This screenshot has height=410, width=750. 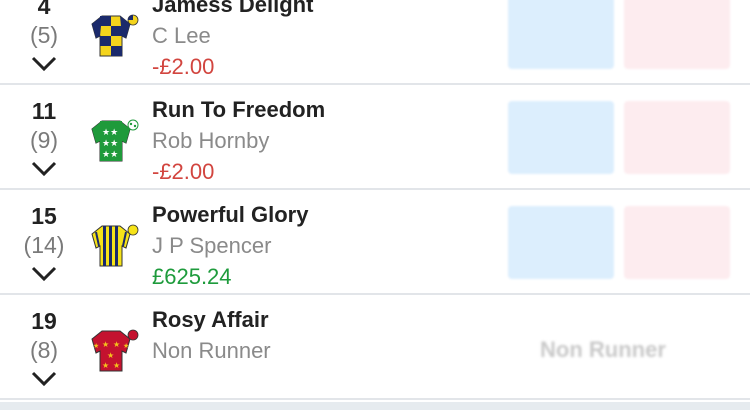 I want to click on runner-info: Powerful Glory J P Spencer £625.24, so click(x=230, y=242).